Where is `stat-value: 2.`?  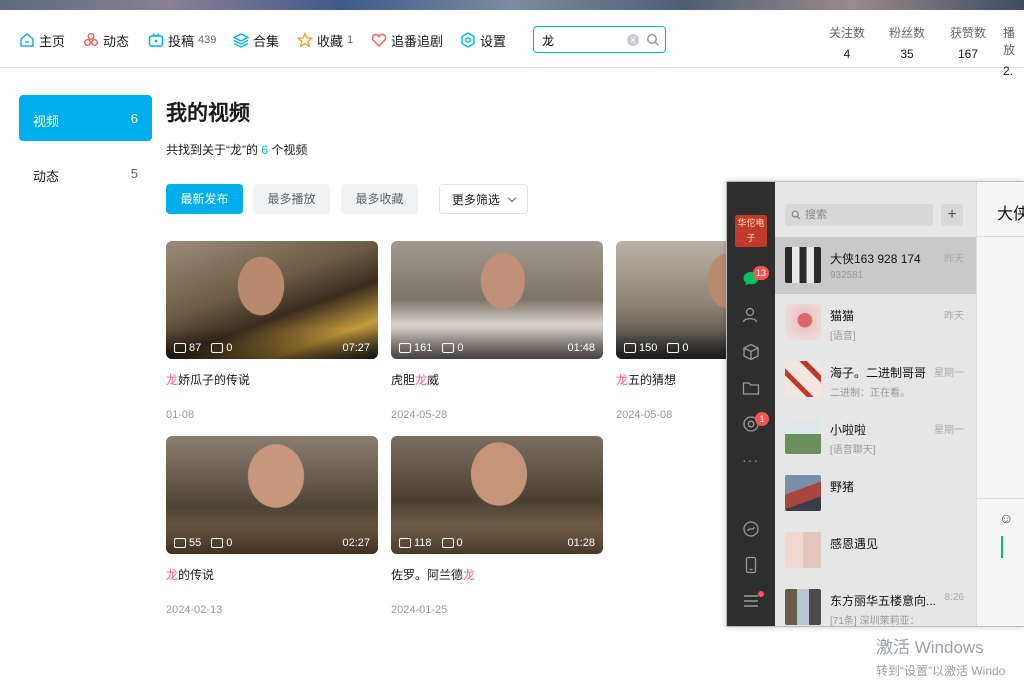 stat-value: 2. is located at coordinates (1008, 71).